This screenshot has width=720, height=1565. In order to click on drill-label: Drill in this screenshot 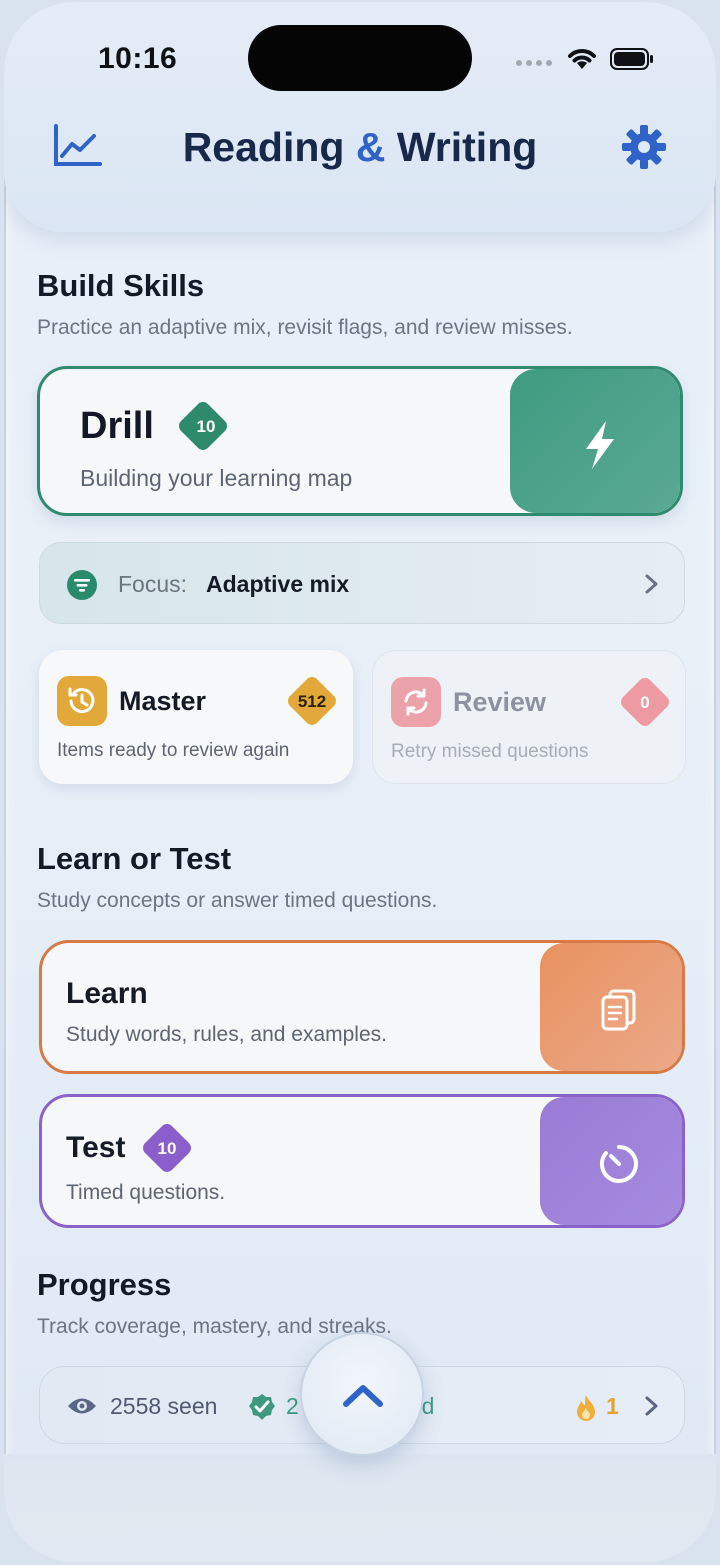, I will do `click(117, 426)`.